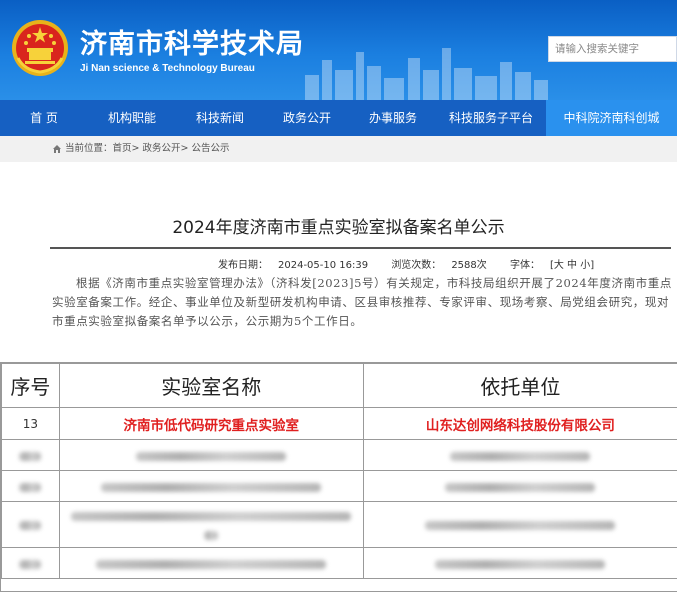 This screenshot has width=677, height=592. I want to click on site-title: 济南市科学技术局, so click(192, 44).